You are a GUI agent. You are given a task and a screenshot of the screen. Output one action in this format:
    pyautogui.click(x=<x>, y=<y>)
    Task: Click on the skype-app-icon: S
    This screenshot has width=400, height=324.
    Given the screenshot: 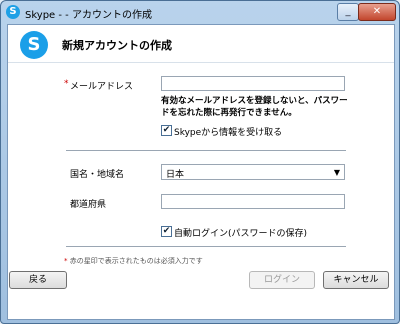 What is the action you would take?
    pyautogui.click(x=13, y=12)
    